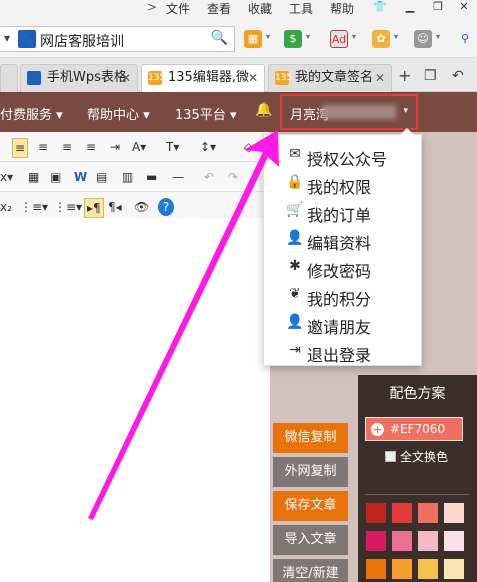  Describe the element at coordinates (301, 8) in the screenshot. I see `menu-tools: 工具` at that location.